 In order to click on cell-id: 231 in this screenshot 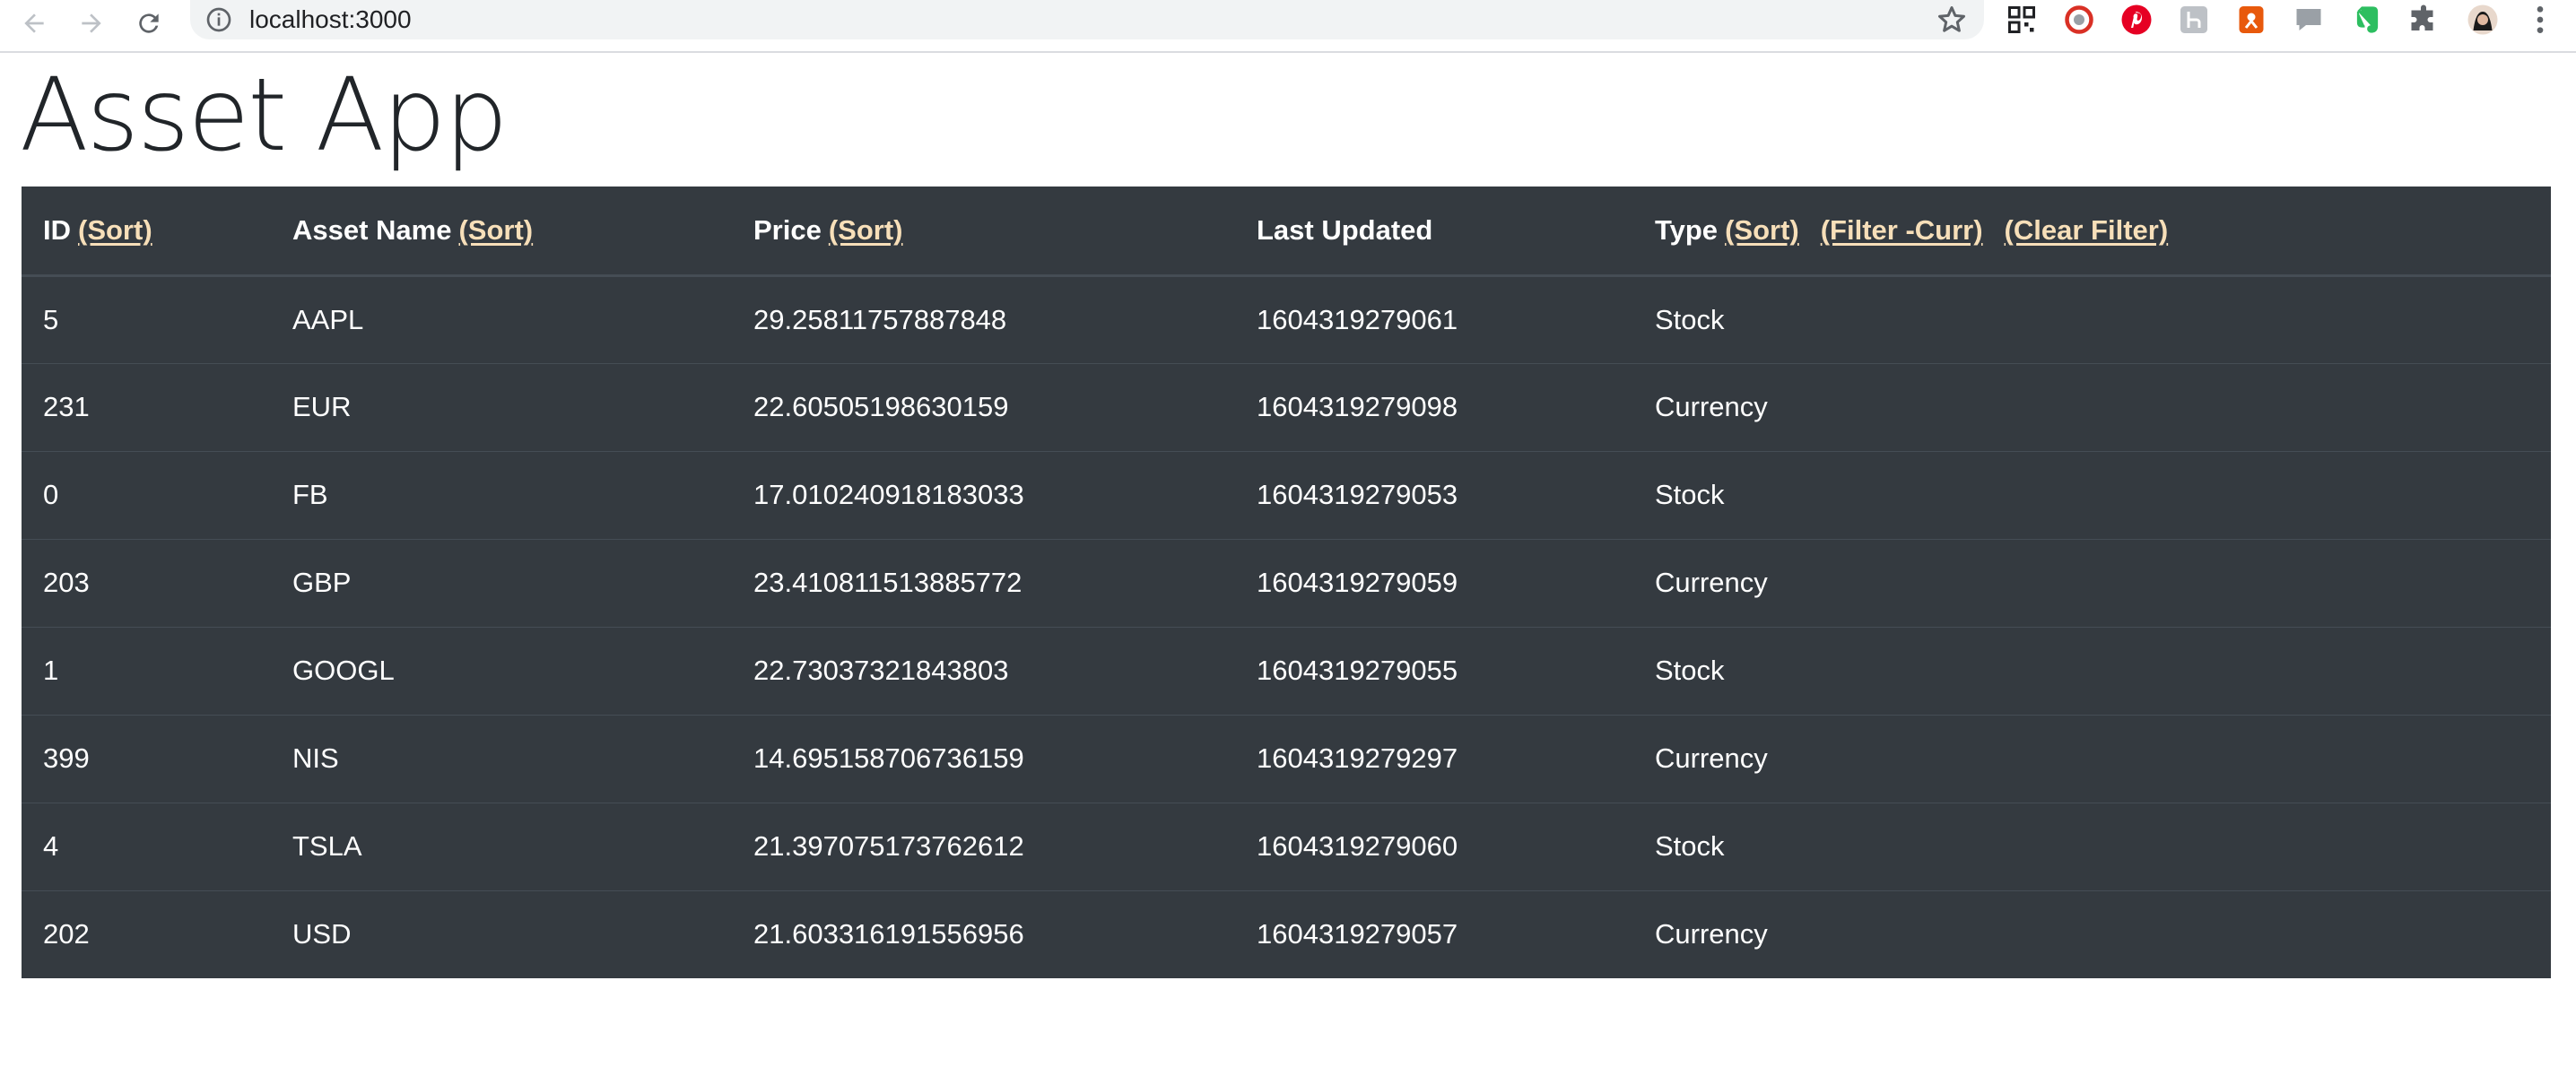, I will do `click(66, 406)`.